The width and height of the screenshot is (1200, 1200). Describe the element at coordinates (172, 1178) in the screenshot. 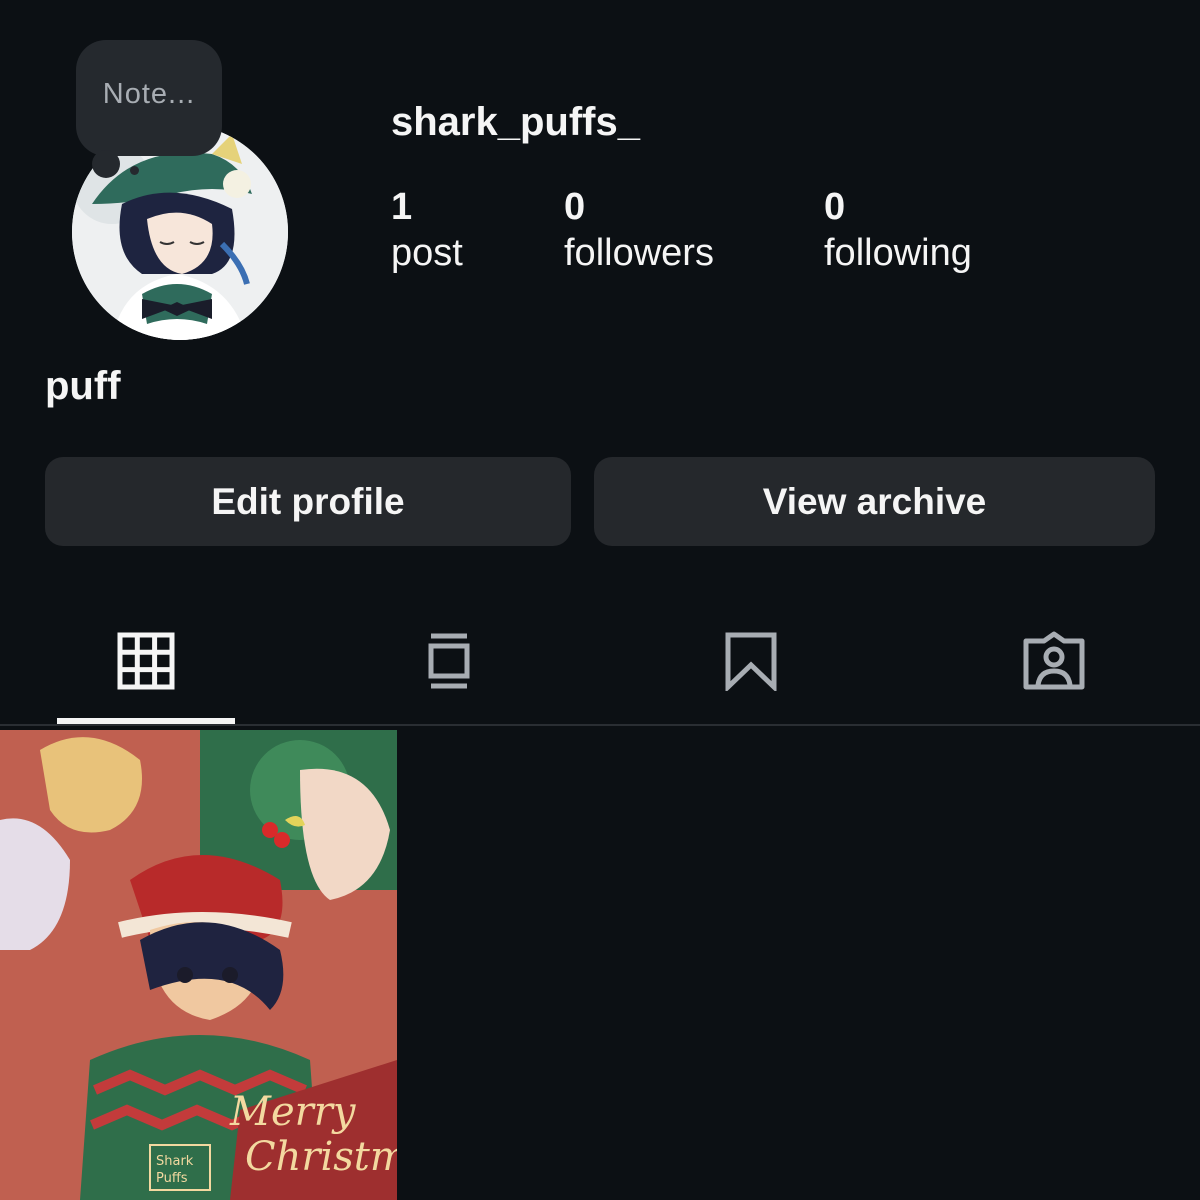

I see `post-signature-line2: Puffs` at that location.